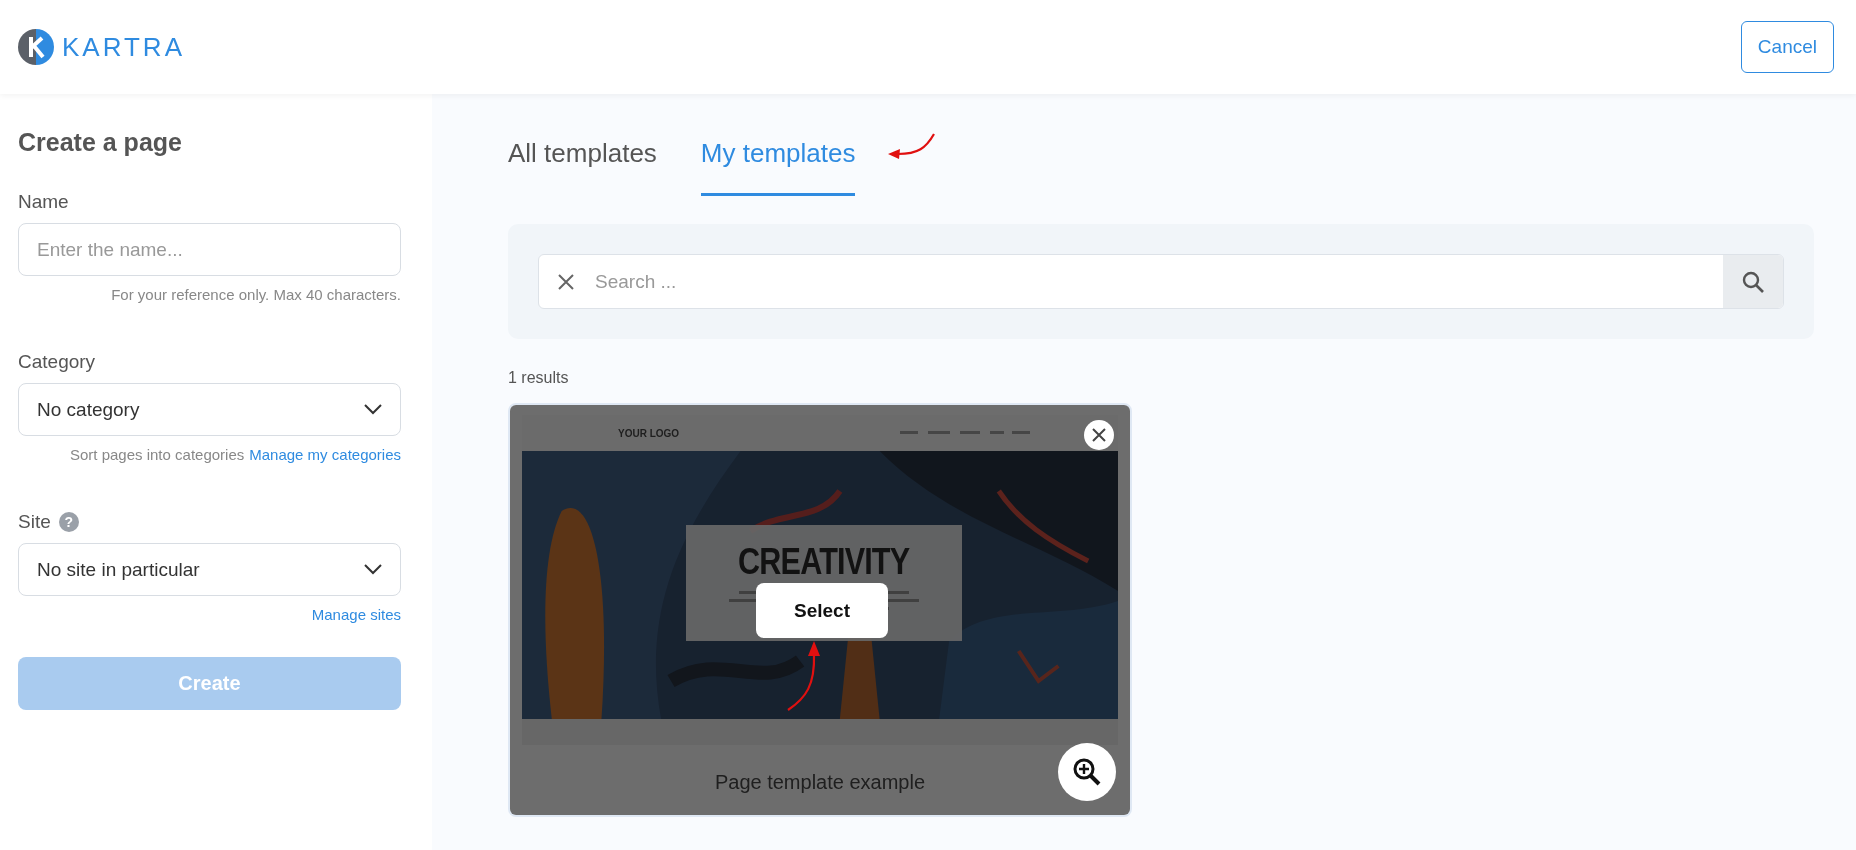 This screenshot has height=850, width=1856. I want to click on search-icon, so click(1753, 281).